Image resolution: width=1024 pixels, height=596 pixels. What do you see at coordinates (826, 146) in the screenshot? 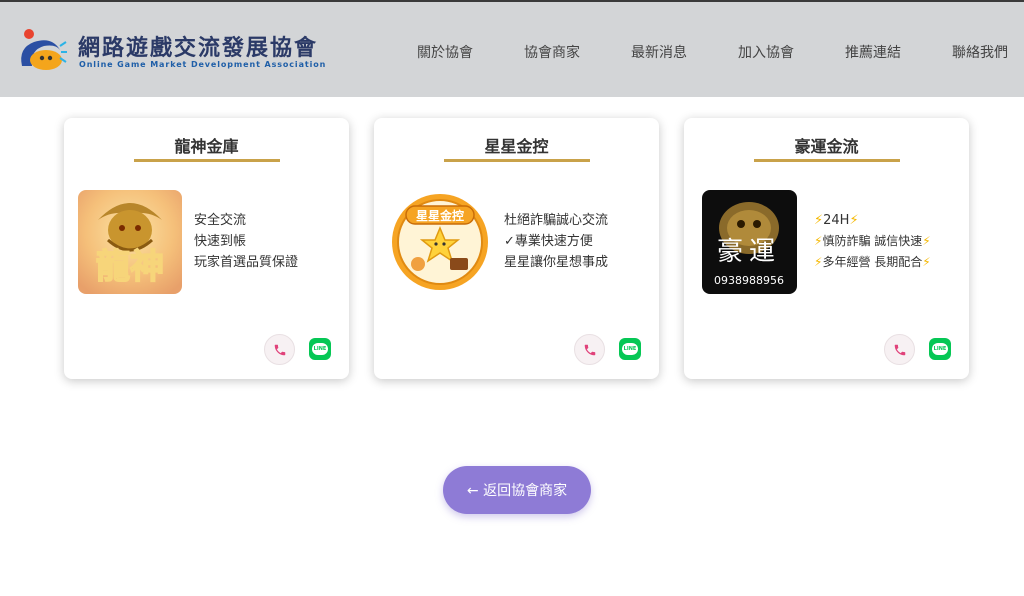
I see `card-title: 豪運金流` at bounding box center [826, 146].